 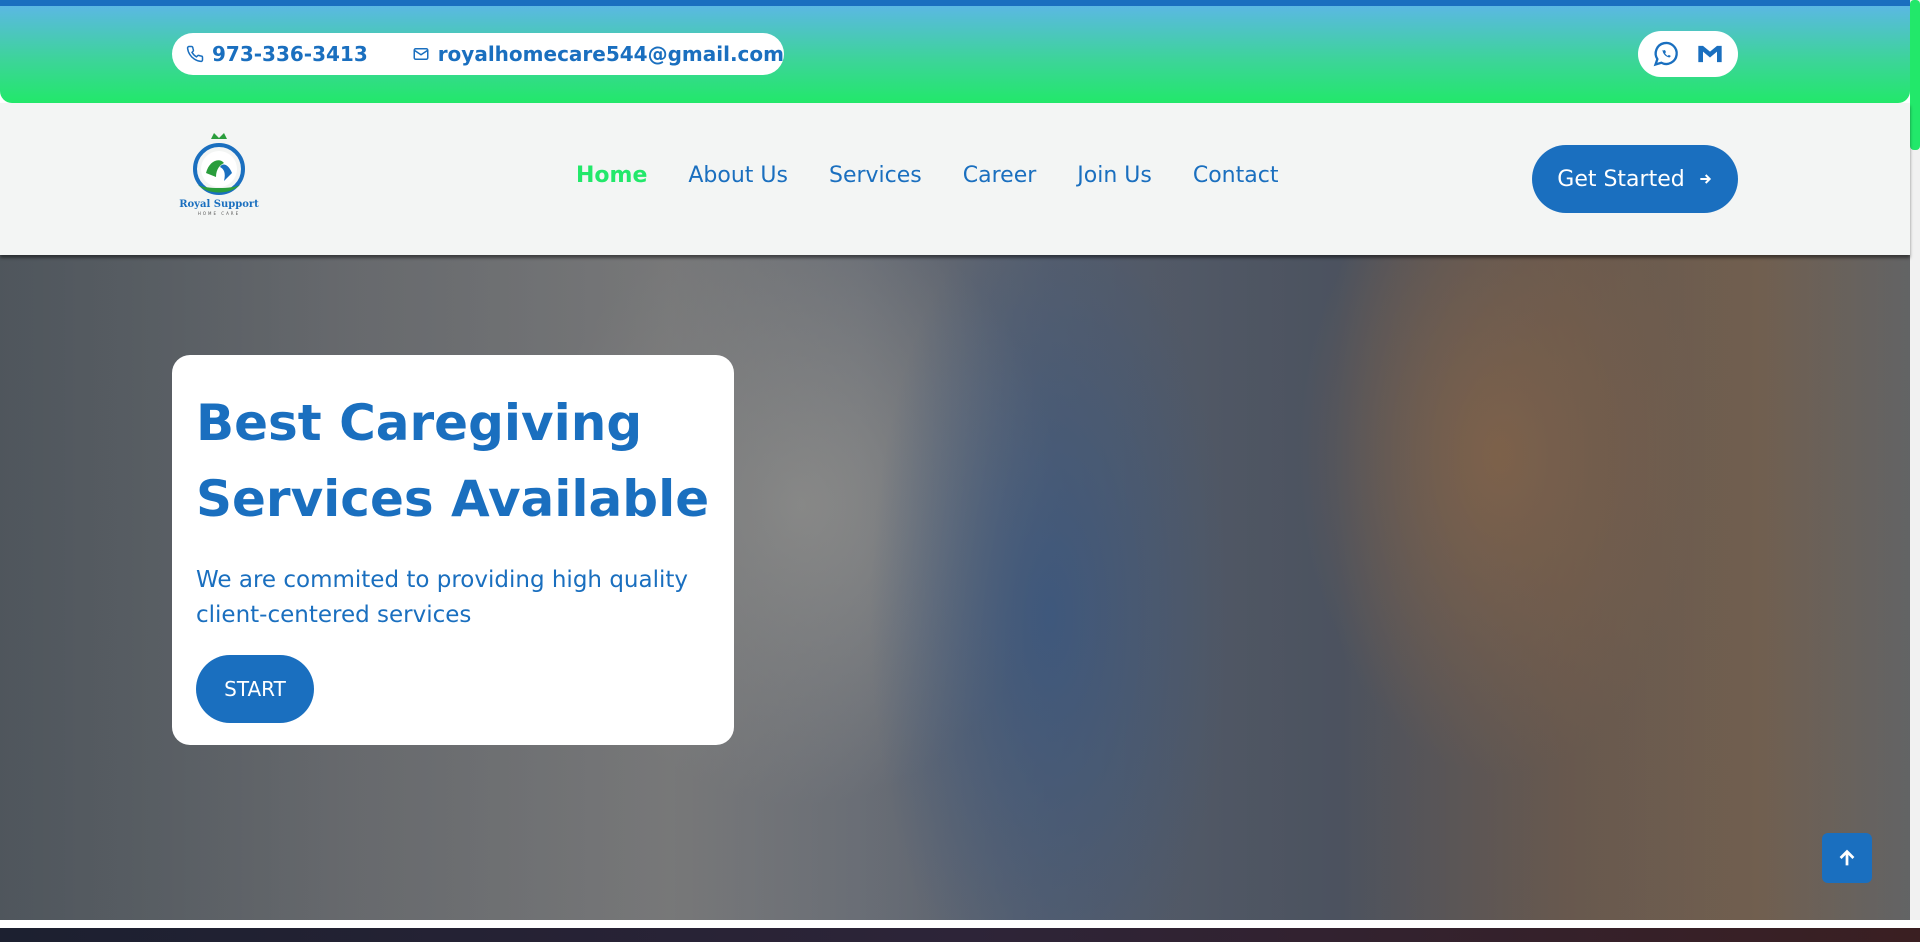 What do you see at coordinates (219, 213) in the screenshot?
I see `logo-subtitle: HOME CARE` at bounding box center [219, 213].